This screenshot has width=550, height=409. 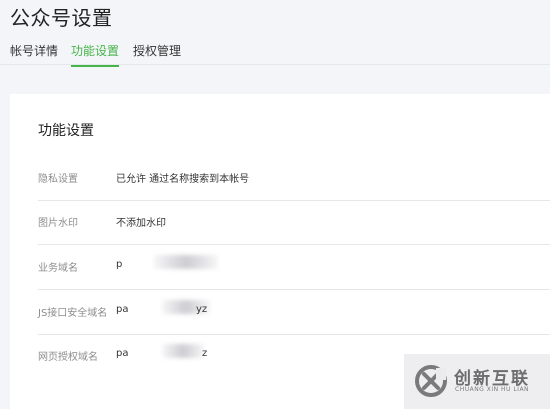 What do you see at coordinates (66, 131) in the screenshot?
I see `section-title: 功能设置` at bounding box center [66, 131].